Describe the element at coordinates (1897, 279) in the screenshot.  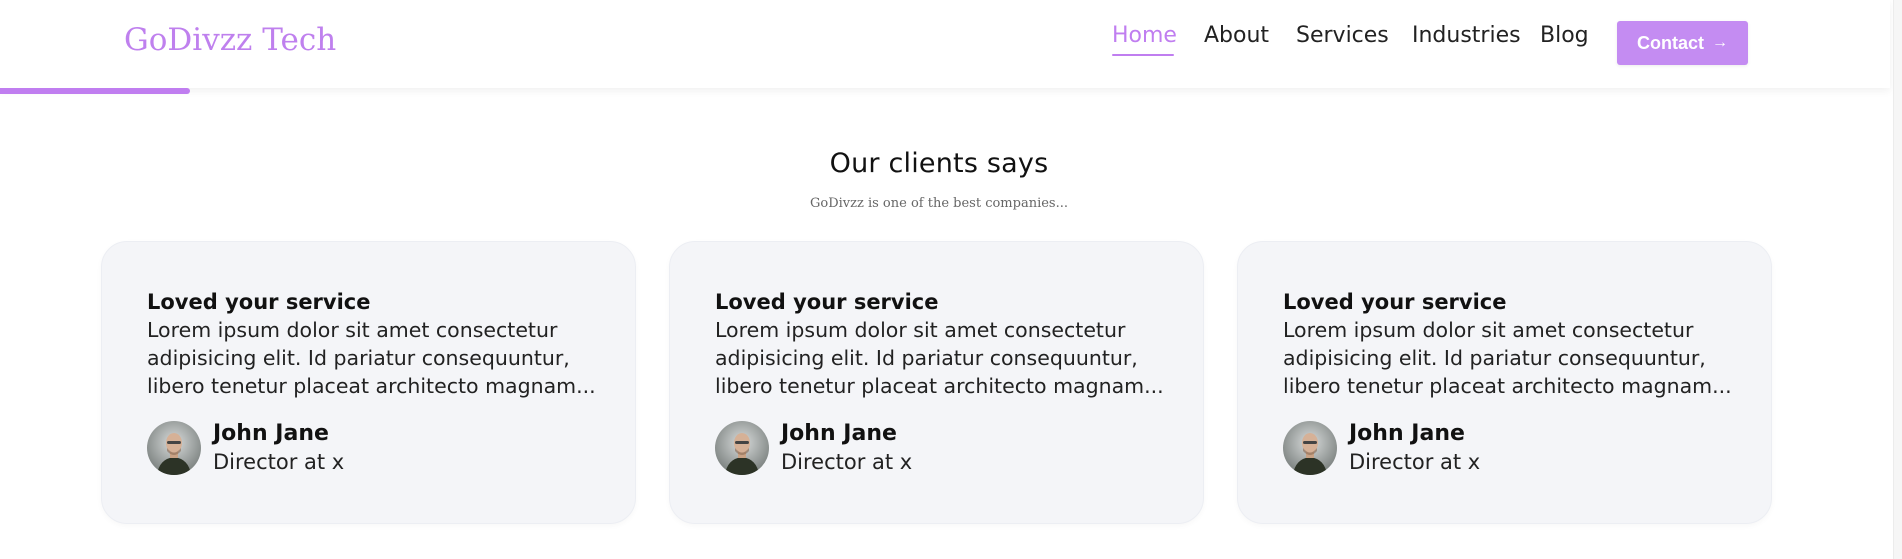
I see `page-scrollbar` at that location.